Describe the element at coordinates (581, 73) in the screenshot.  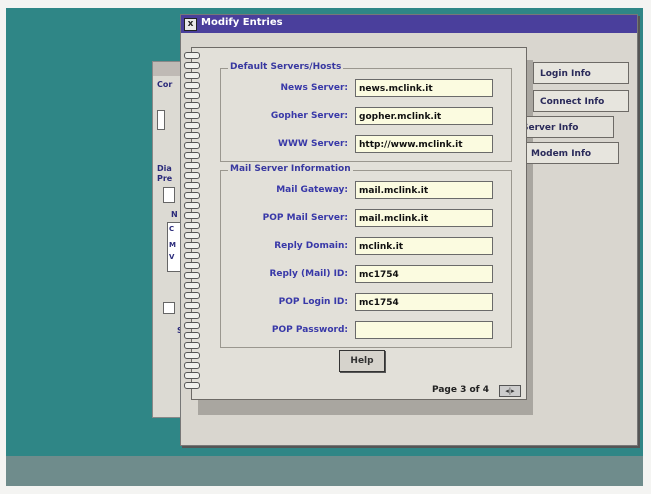
I see `tab-login-info: Login Info` at that location.